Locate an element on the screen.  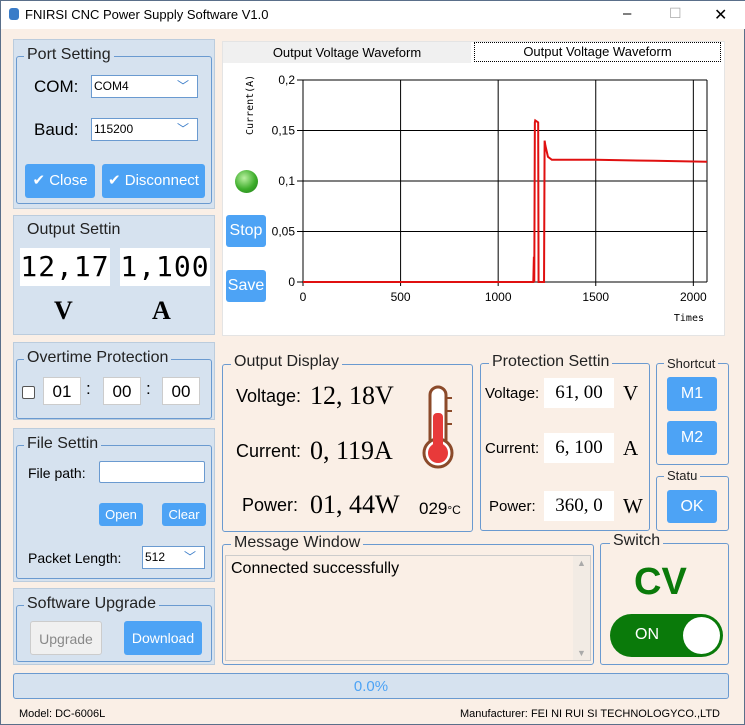
output-setting-panel: Output Settin 12,17 1,100 V A is located at coordinates (114, 275).